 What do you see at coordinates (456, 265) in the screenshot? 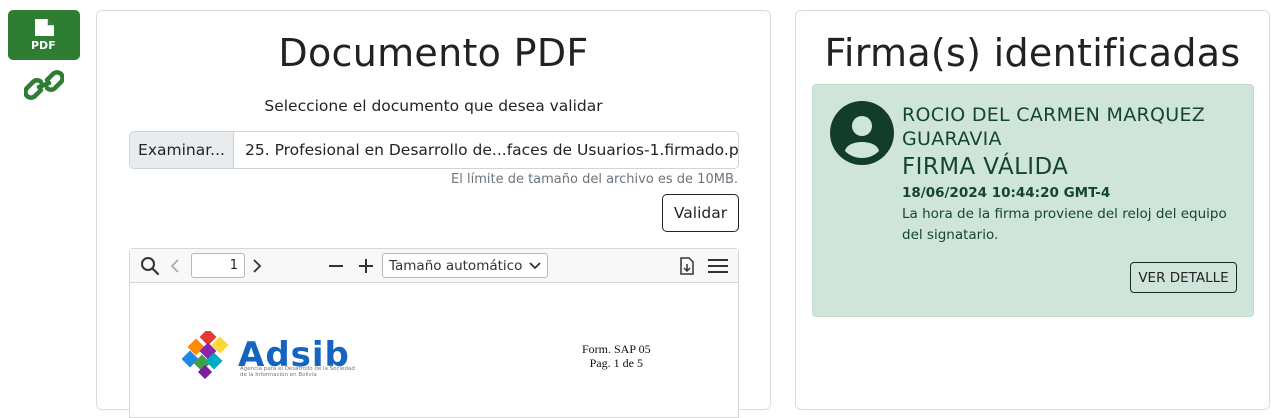
I see `zoom-select-value: Tamaño automático` at bounding box center [456, 265].